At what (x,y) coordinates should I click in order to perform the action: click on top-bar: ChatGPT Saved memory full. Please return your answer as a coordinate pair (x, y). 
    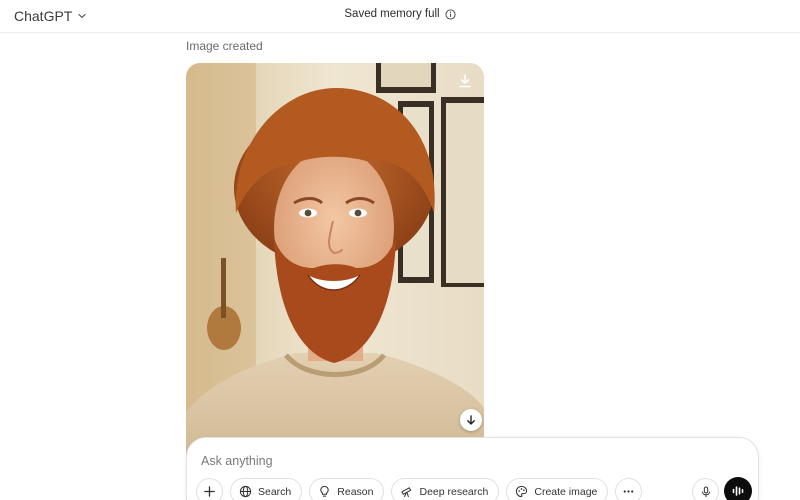
    Looking at the image, I should click on (400, 16).